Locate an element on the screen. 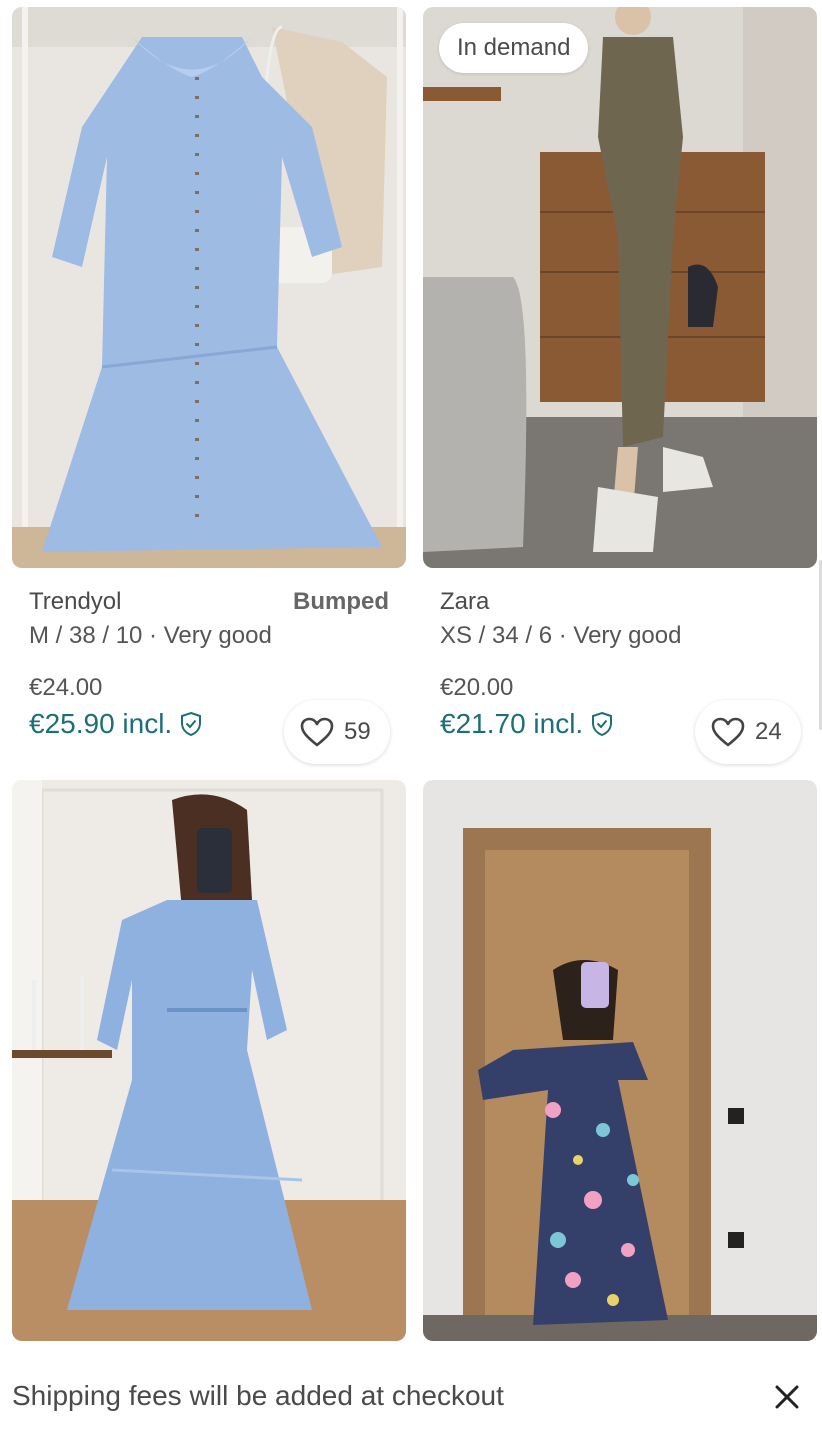  shipping-notice: Shipping fees will be added at checkout is located at coordinates (258, 1395).